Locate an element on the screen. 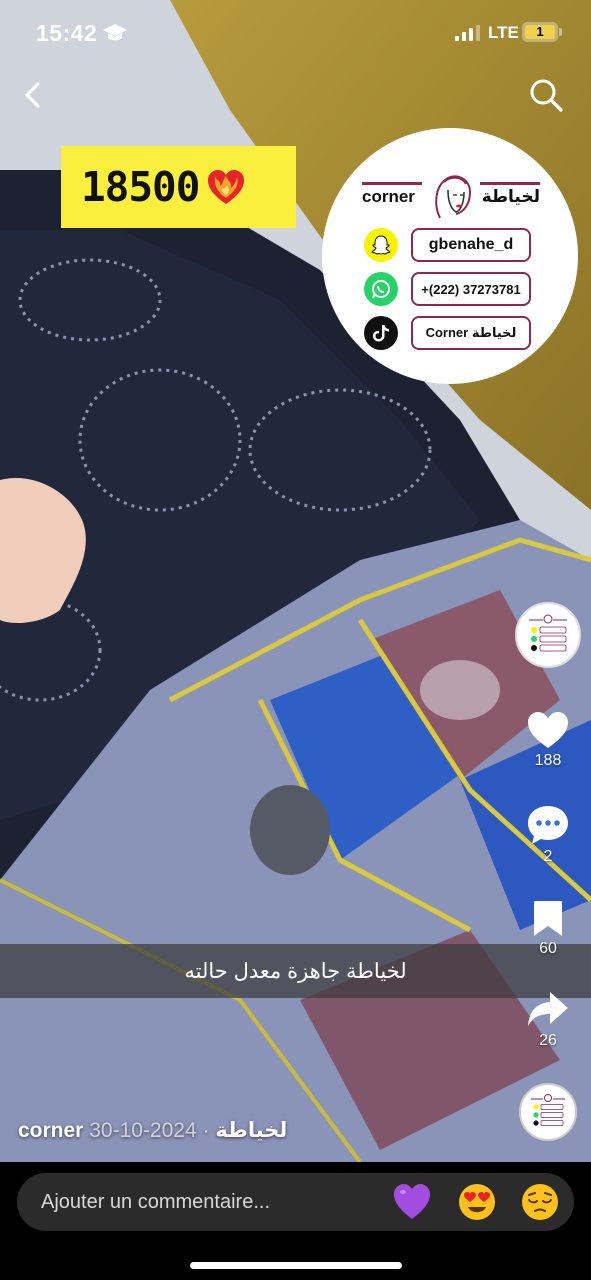 The width and height of the screenshot is (591, 1280). search-icon is located at coordinates (546, 95).